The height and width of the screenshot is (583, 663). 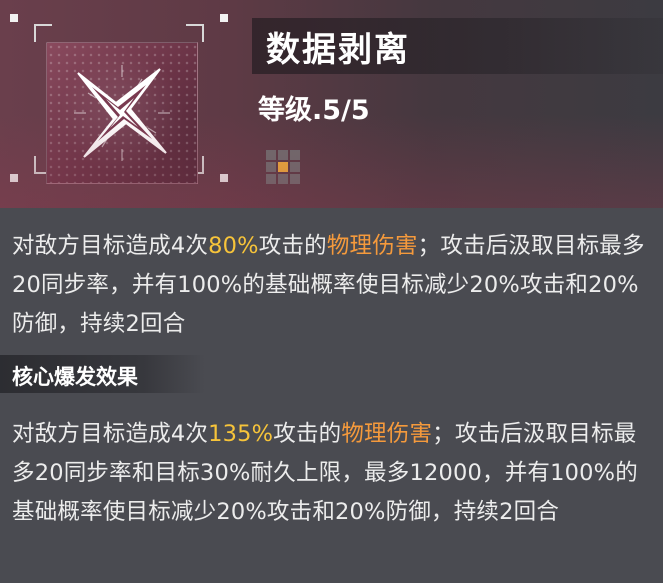 I want to click on skill-icon-frame, so click(x=119, y=102).